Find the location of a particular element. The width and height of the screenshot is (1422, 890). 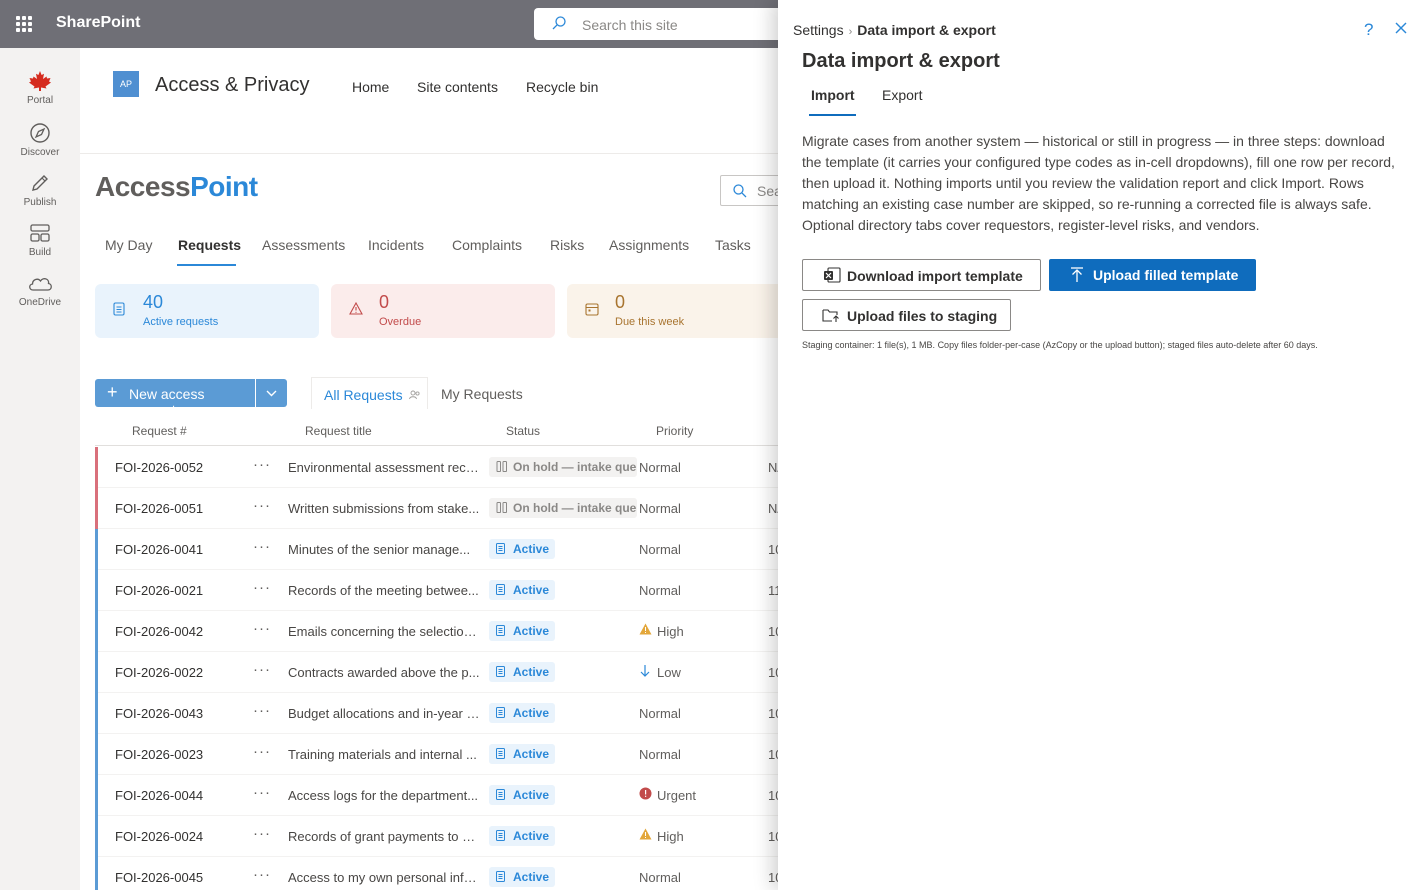

new-access-request-button: + New access request is located at coordinates (175, 398).